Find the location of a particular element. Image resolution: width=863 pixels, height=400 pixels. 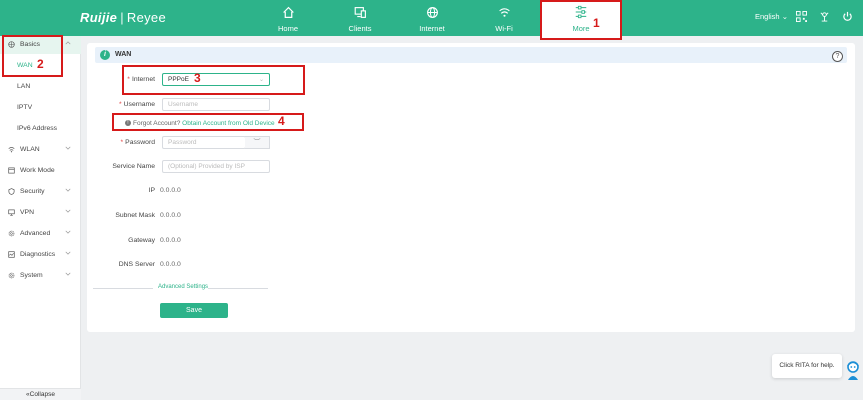

home-icon is located at coordinates (288, 13).